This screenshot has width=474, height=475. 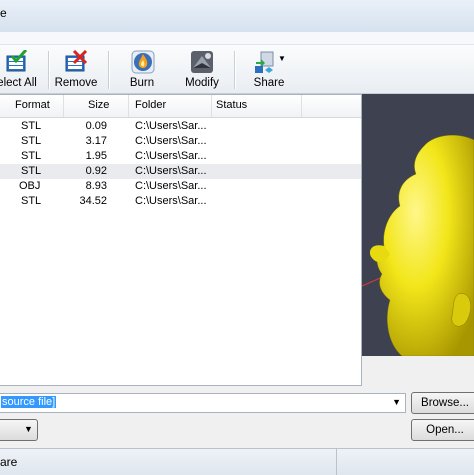 I want to click on share-dropdown-arrow-icon: ▼, so click(x=282, y=58).